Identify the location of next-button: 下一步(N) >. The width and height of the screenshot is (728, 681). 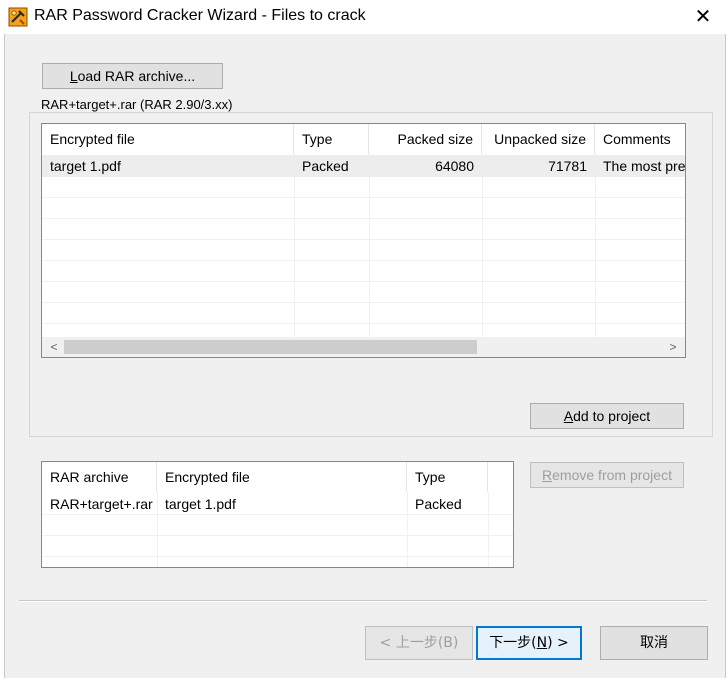
(529, 643).